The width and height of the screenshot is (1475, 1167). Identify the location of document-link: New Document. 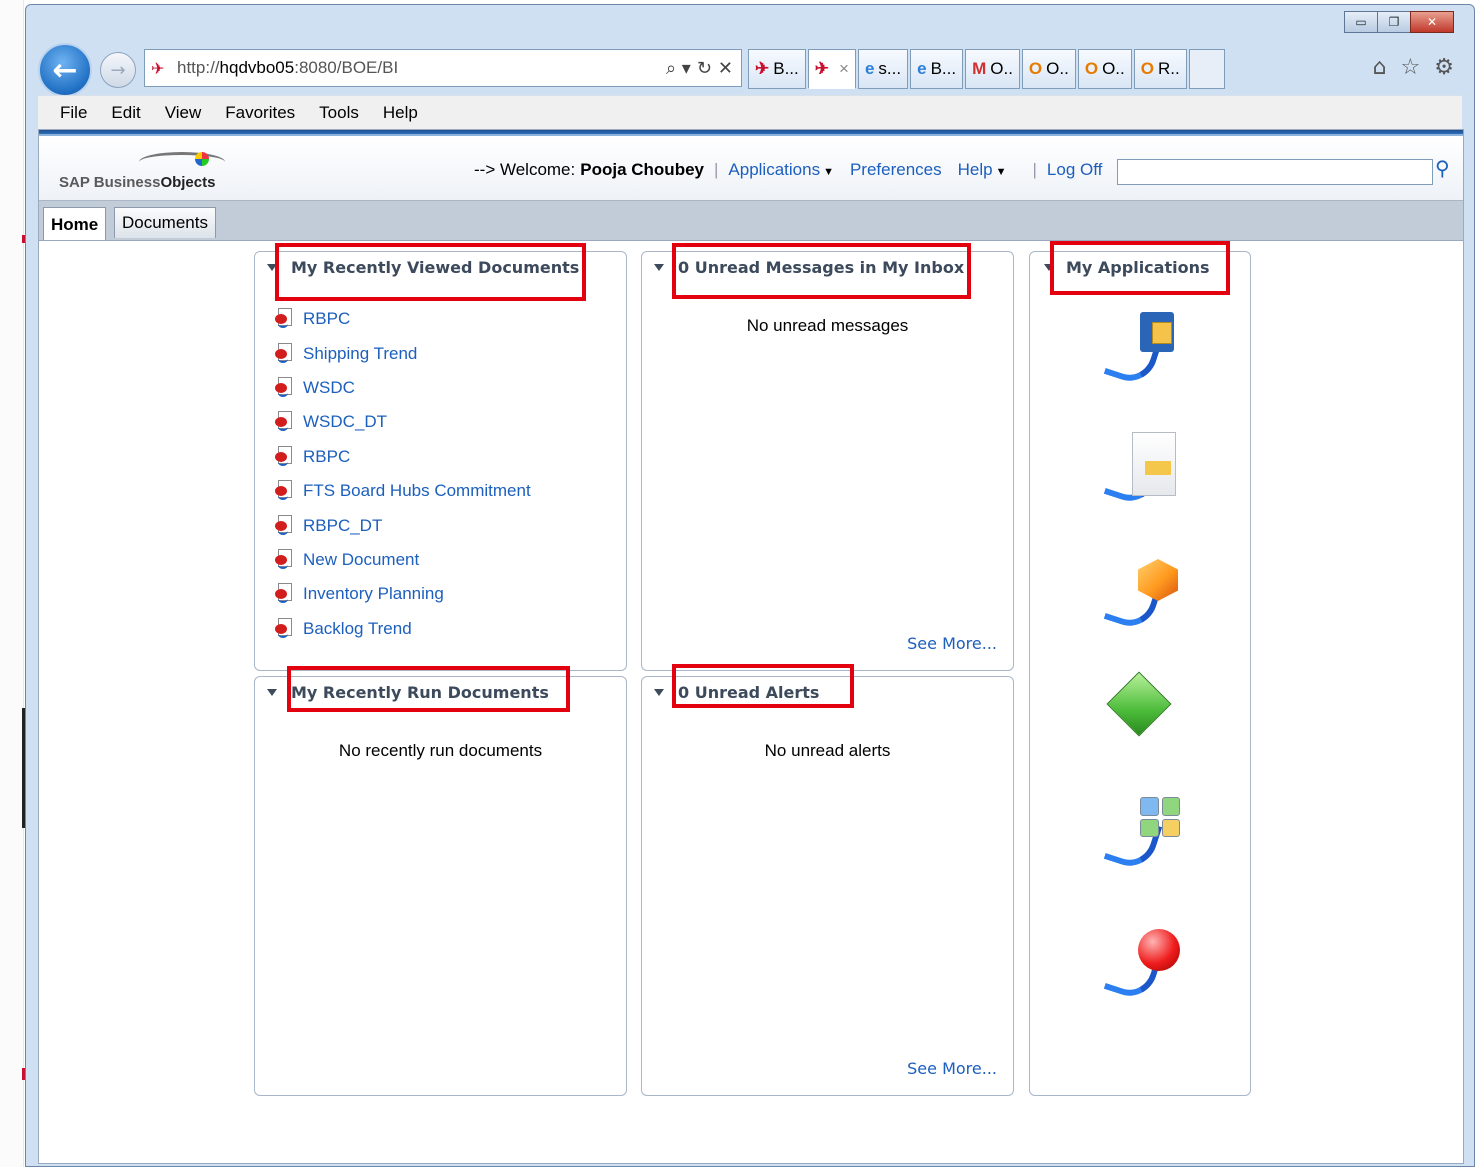
(403, 560).